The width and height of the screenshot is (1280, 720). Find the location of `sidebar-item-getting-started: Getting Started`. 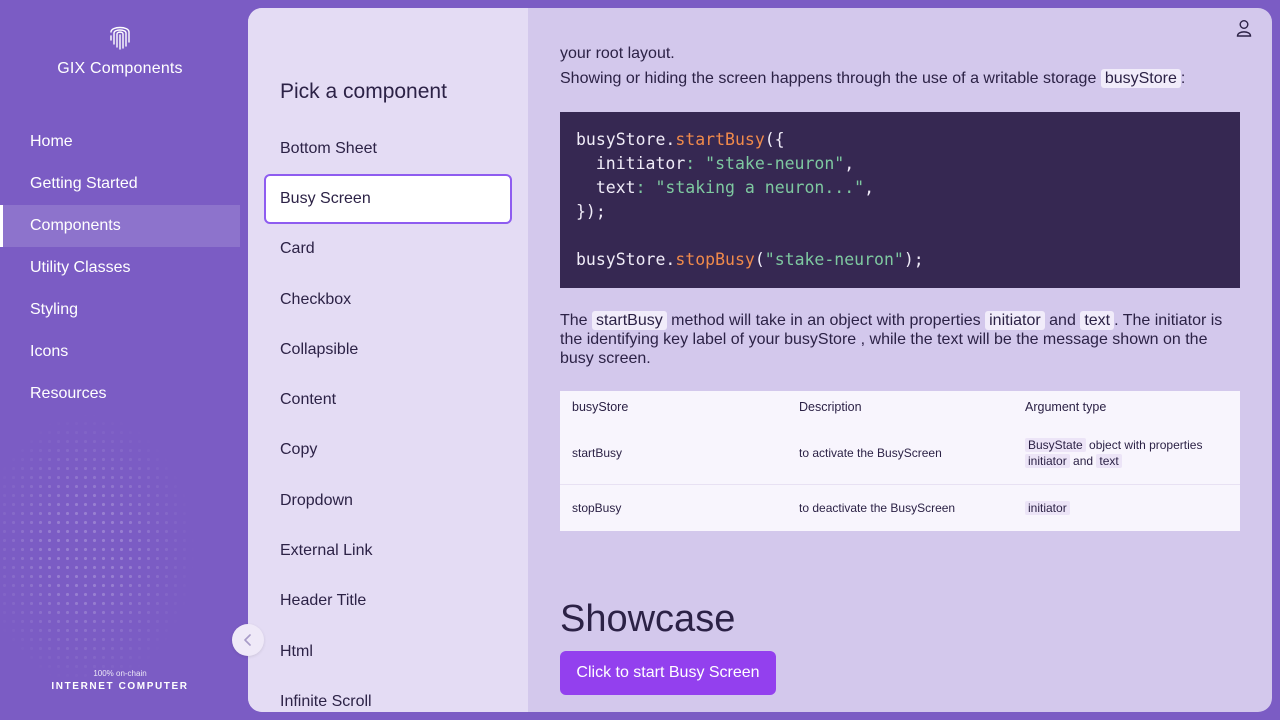

sidebar-item-getting-started: Getting Started is located at coordinates (120, 184).